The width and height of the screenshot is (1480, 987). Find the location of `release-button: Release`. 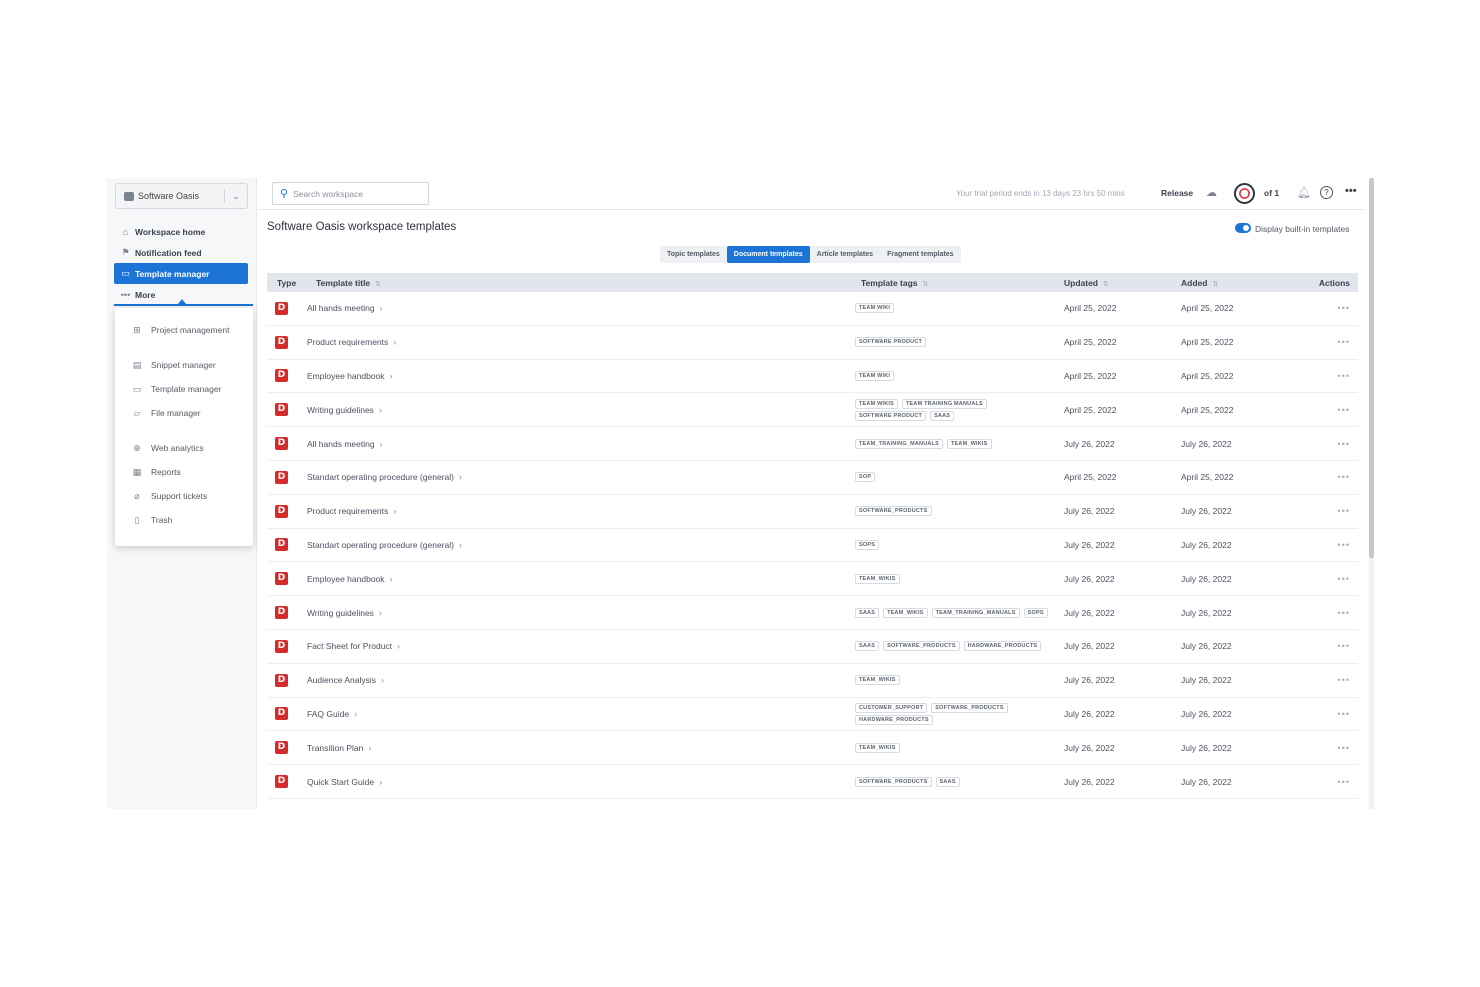

release-button: Release is located at coordinates (1177, 193).